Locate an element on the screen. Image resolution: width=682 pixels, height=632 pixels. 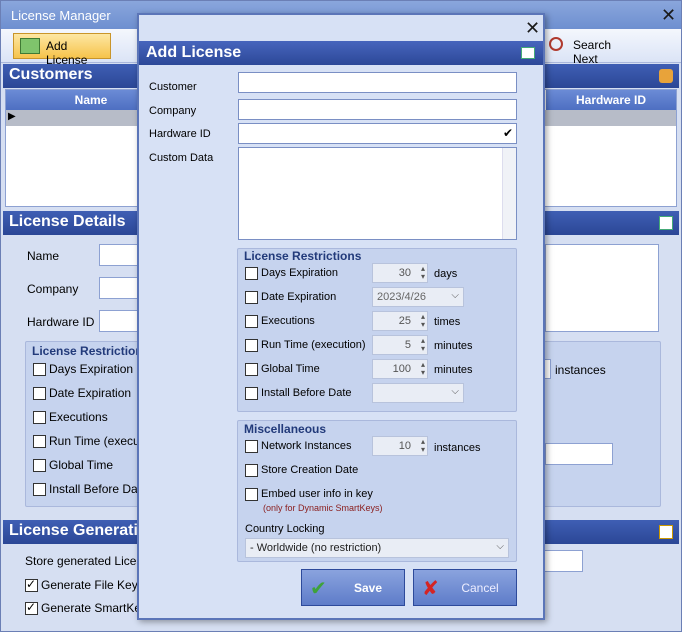
country-locking-label: Country Locking is located at coordinates (285, 529).